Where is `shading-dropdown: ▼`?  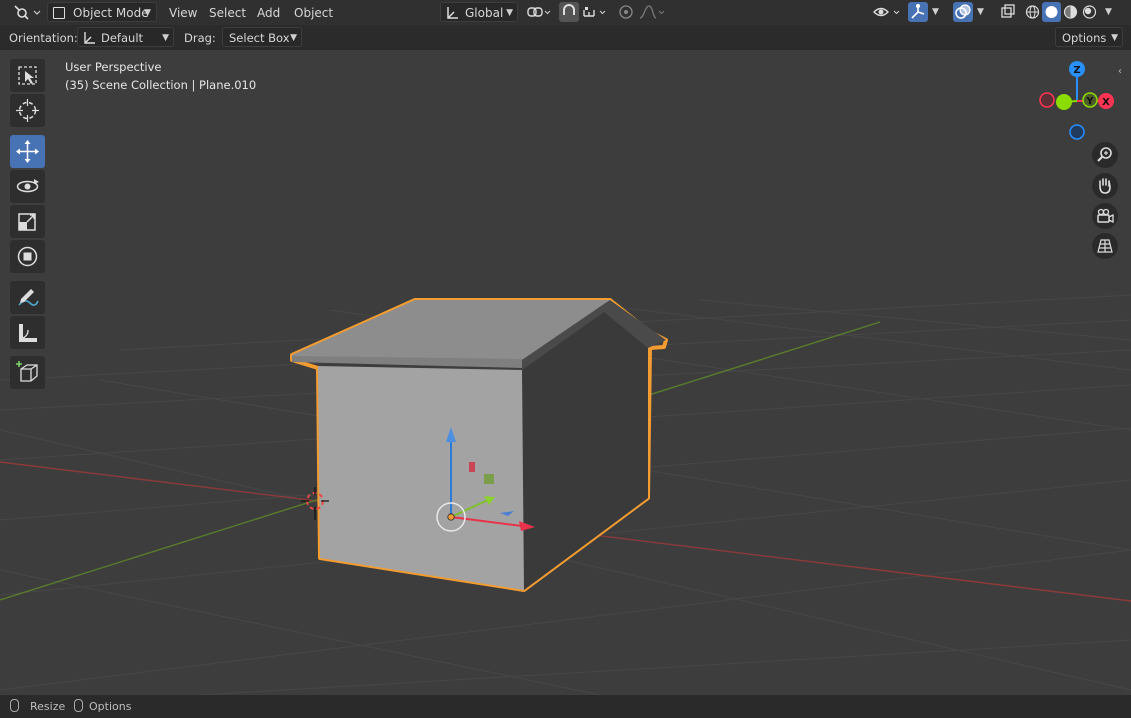
shading-dropdown: ▼ is located at coordinates (1109, 12).